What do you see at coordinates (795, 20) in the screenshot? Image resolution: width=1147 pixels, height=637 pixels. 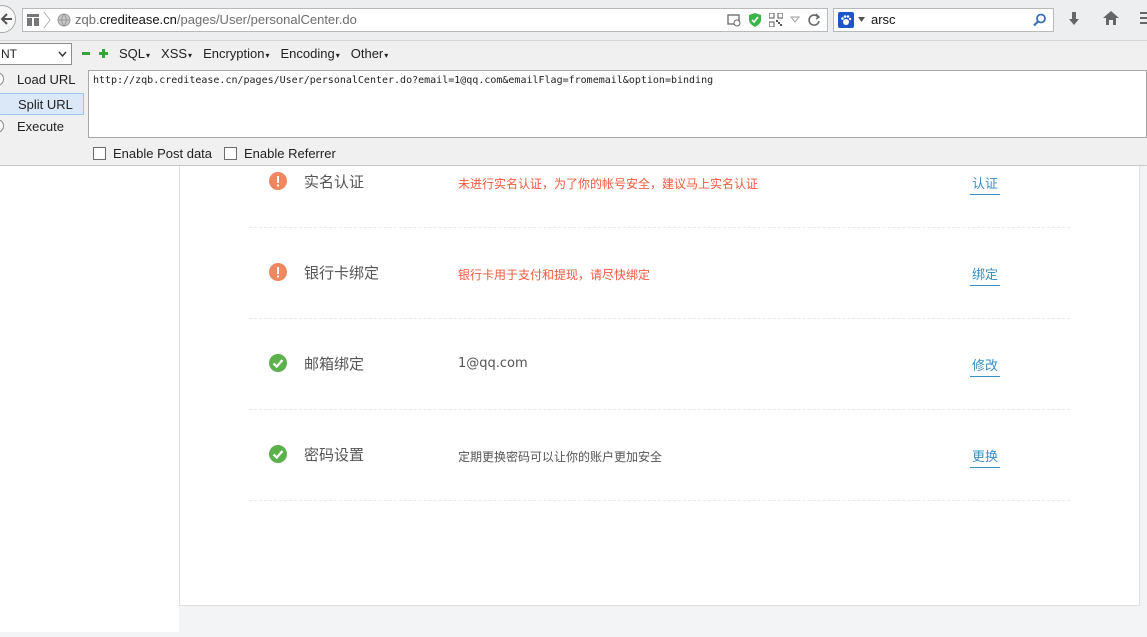 I see `dropdown-arrow-icon` at bounding box center [795, 20].